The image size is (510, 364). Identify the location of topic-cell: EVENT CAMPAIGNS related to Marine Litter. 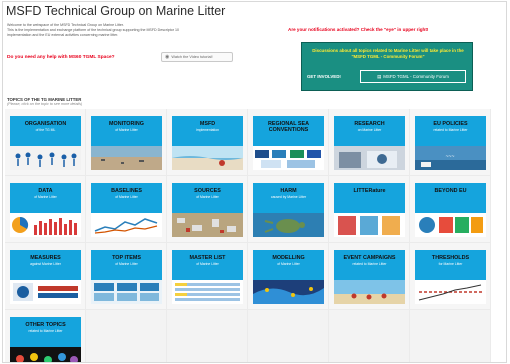
(369, 276).